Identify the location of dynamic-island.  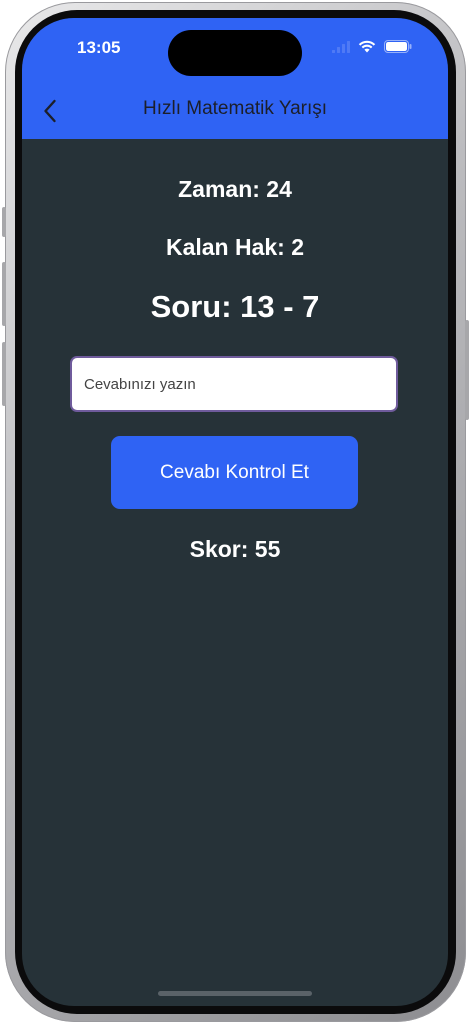
(235, 53).